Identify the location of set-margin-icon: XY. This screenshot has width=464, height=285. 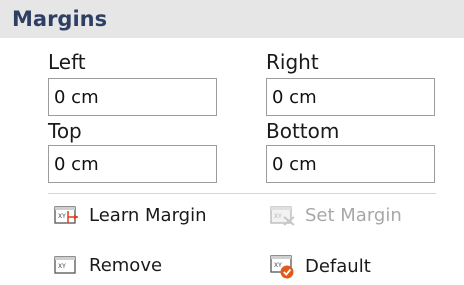
(282, 216).